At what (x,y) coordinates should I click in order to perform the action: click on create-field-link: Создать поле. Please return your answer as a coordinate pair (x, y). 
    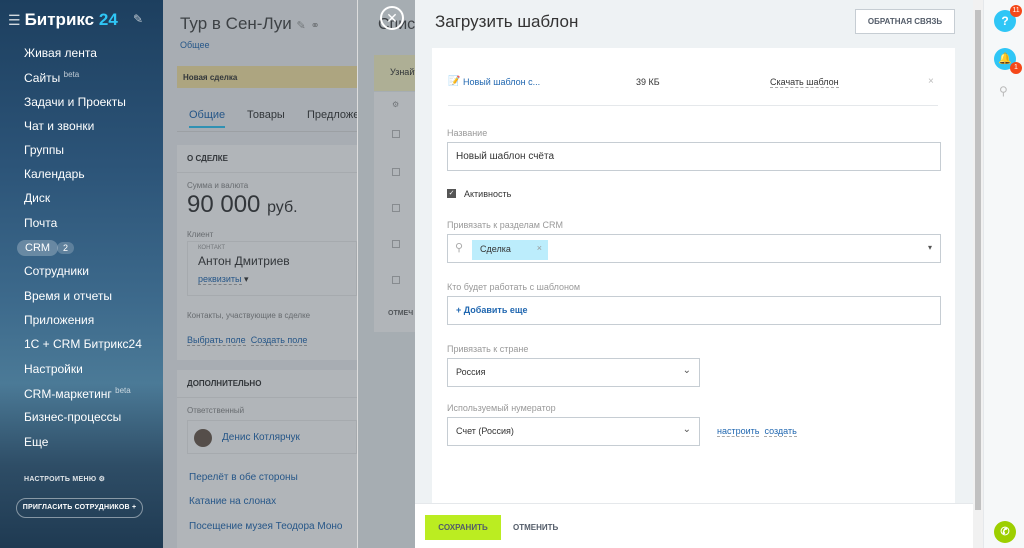
    Looking at the image, I should click on (279, 340).